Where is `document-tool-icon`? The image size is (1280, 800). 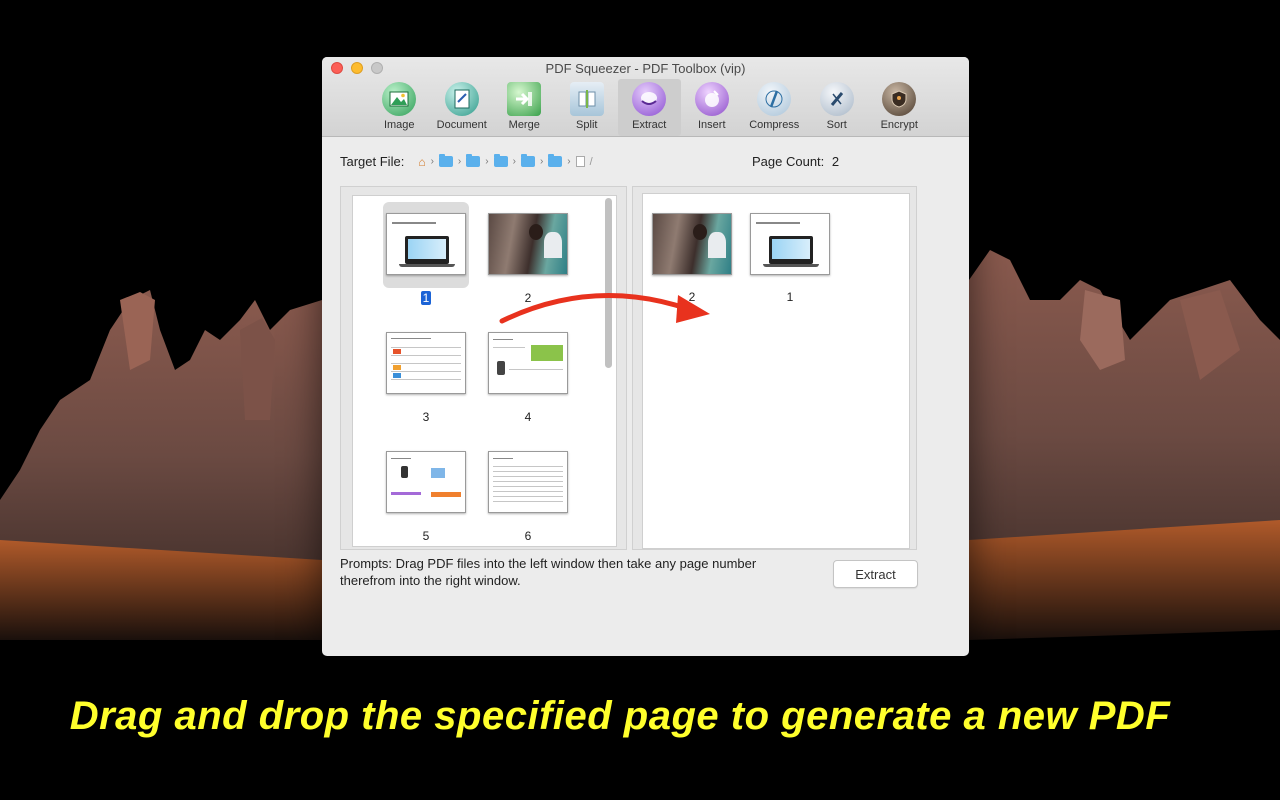 document-tool-icon is located at coordinates (461, 99).